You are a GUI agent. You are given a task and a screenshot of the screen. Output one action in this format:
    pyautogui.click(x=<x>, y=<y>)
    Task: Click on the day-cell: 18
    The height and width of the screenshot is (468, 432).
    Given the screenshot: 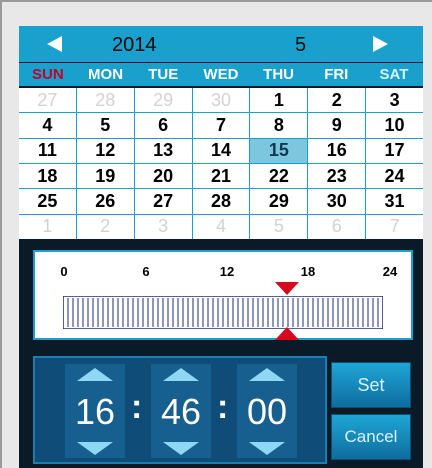 What is the action you would take?
    pyautogui.click(x=47, y=176)
    